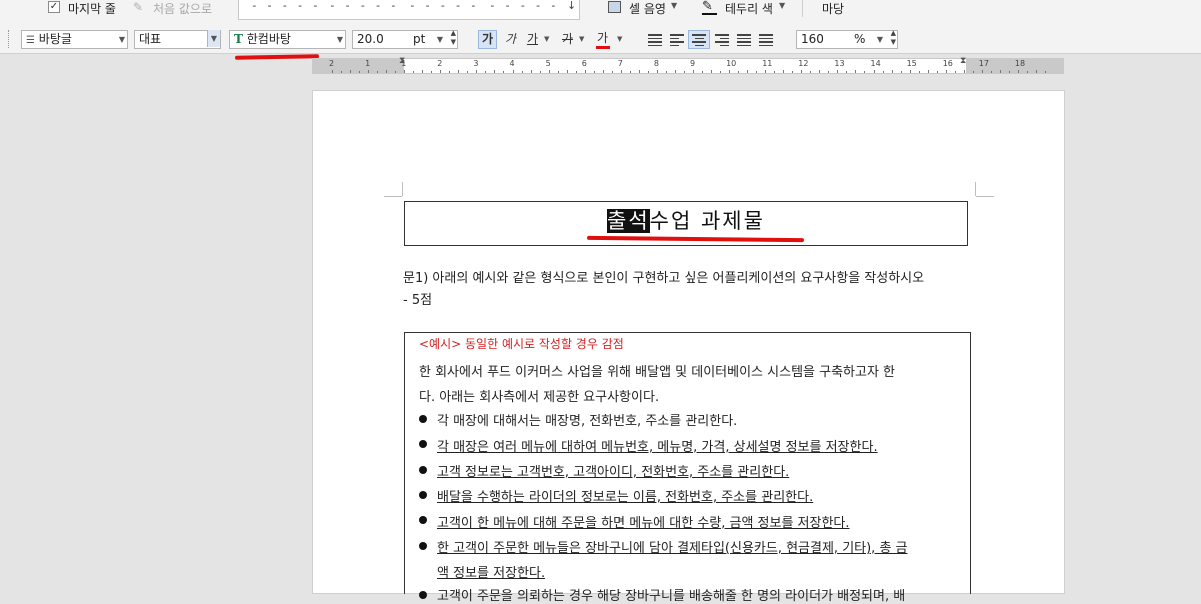 The image size is (1201, 604). What do you see at coordinates (150, 39) in the screenshot?
I see `paragraph-select-value: 대표` at bounding box center [150, 39].